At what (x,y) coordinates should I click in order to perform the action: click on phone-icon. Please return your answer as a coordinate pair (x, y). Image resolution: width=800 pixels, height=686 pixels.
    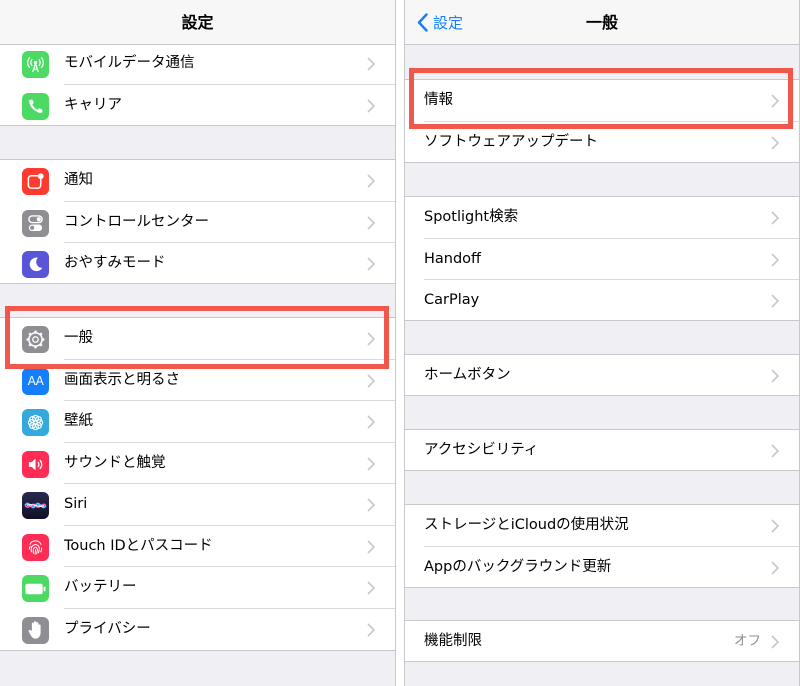
    Looking at the image, I should click on (35, 106).